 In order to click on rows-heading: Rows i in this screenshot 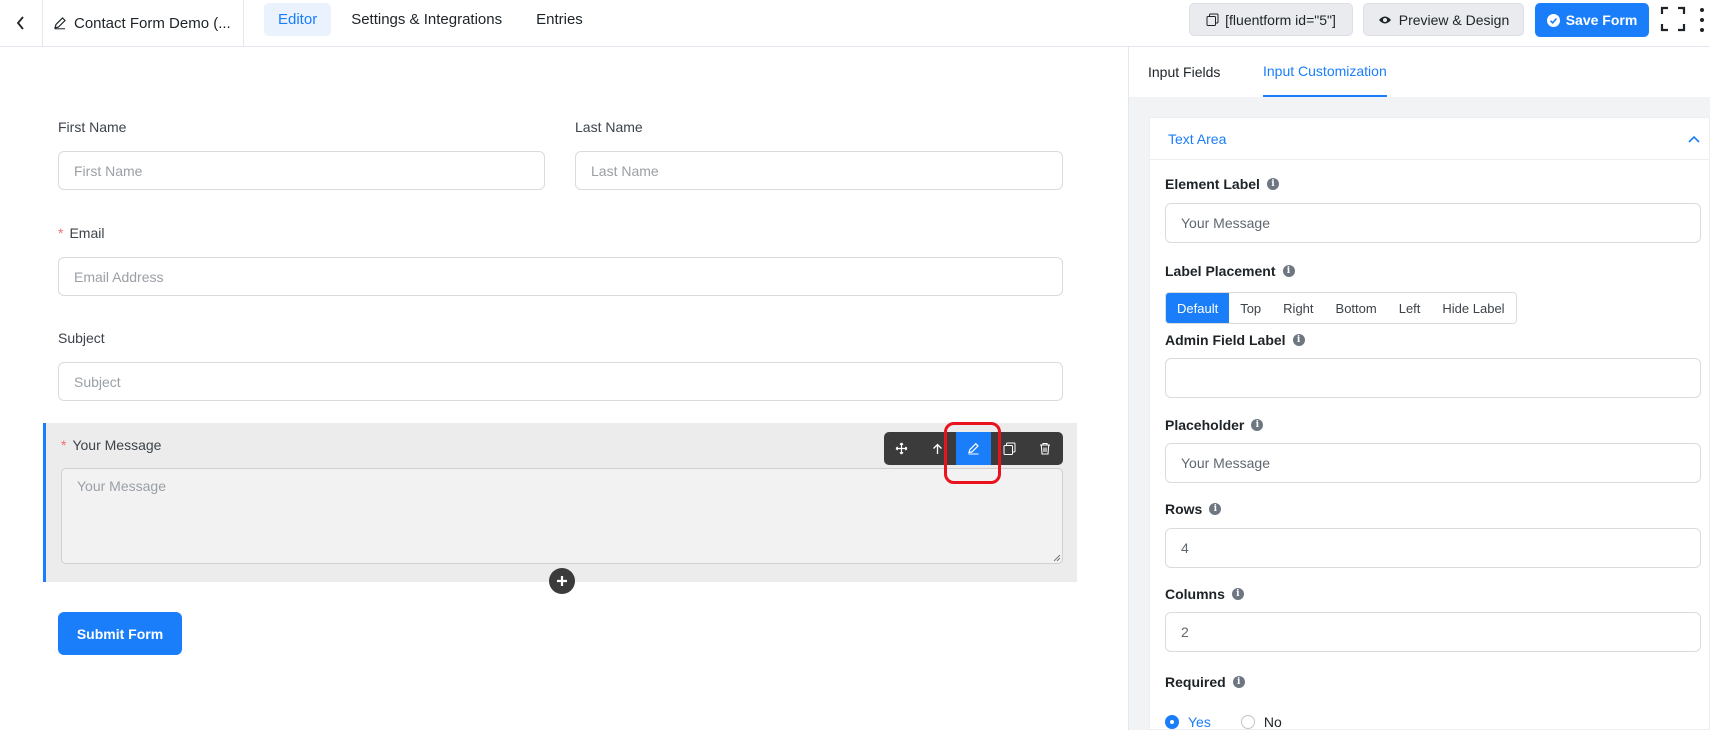, I will do `click(1193, 509)`.